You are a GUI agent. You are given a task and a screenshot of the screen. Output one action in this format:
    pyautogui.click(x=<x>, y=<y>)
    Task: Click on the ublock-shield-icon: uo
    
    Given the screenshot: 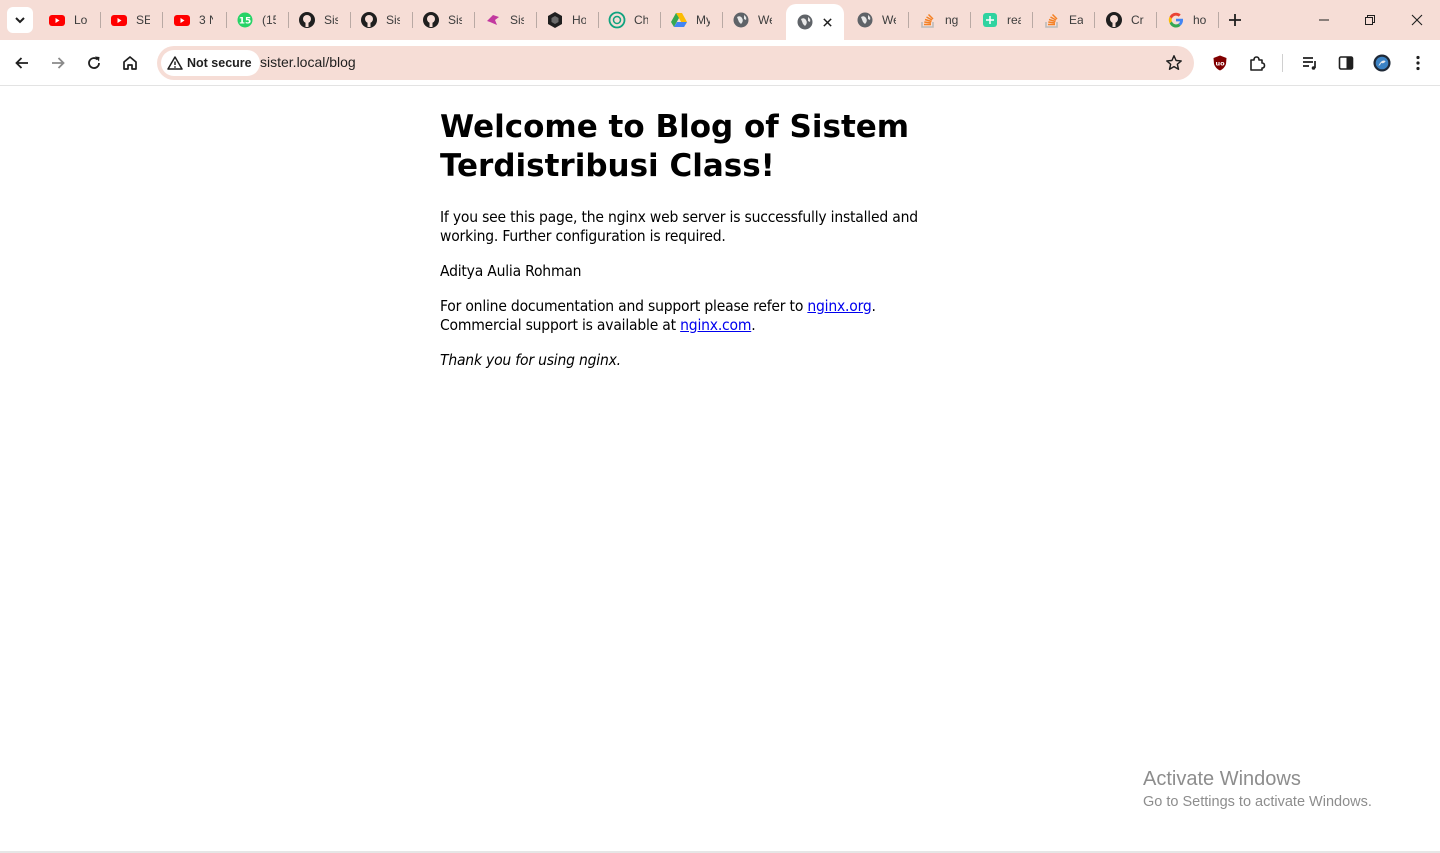 What is the action you would take?
    pyautogui.click(x=1220, y=63)
    